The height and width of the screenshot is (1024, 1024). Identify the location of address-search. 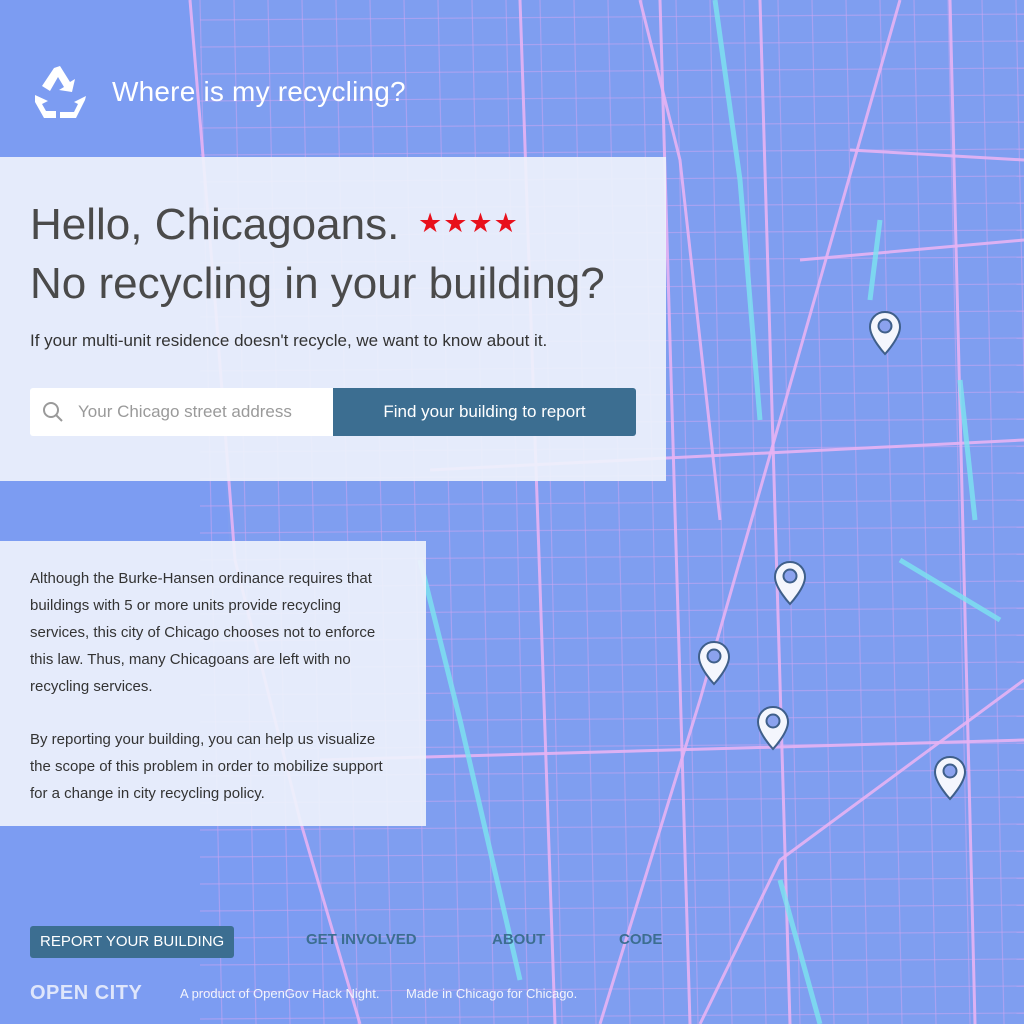
(181, 412).